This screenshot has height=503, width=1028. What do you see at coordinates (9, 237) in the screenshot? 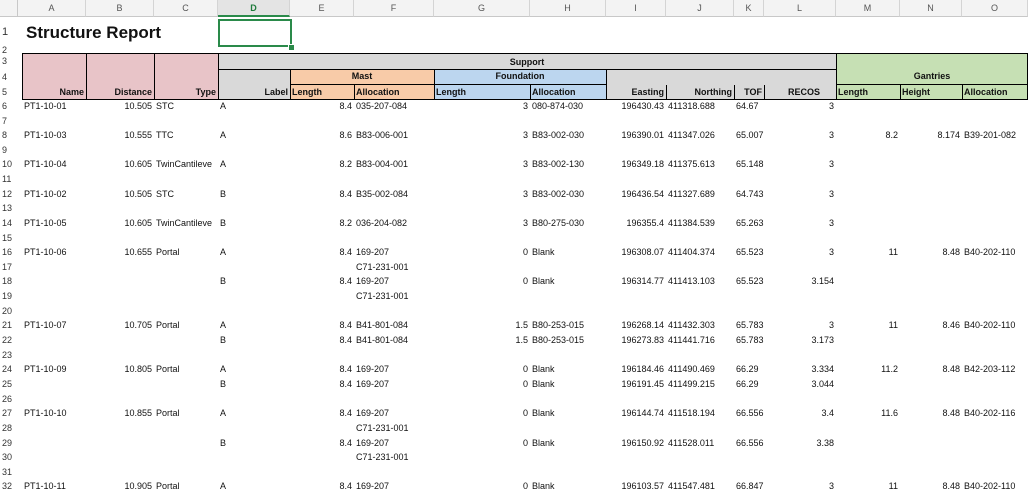
I see `row-header-15: 15` at bounding box center [9, 237].